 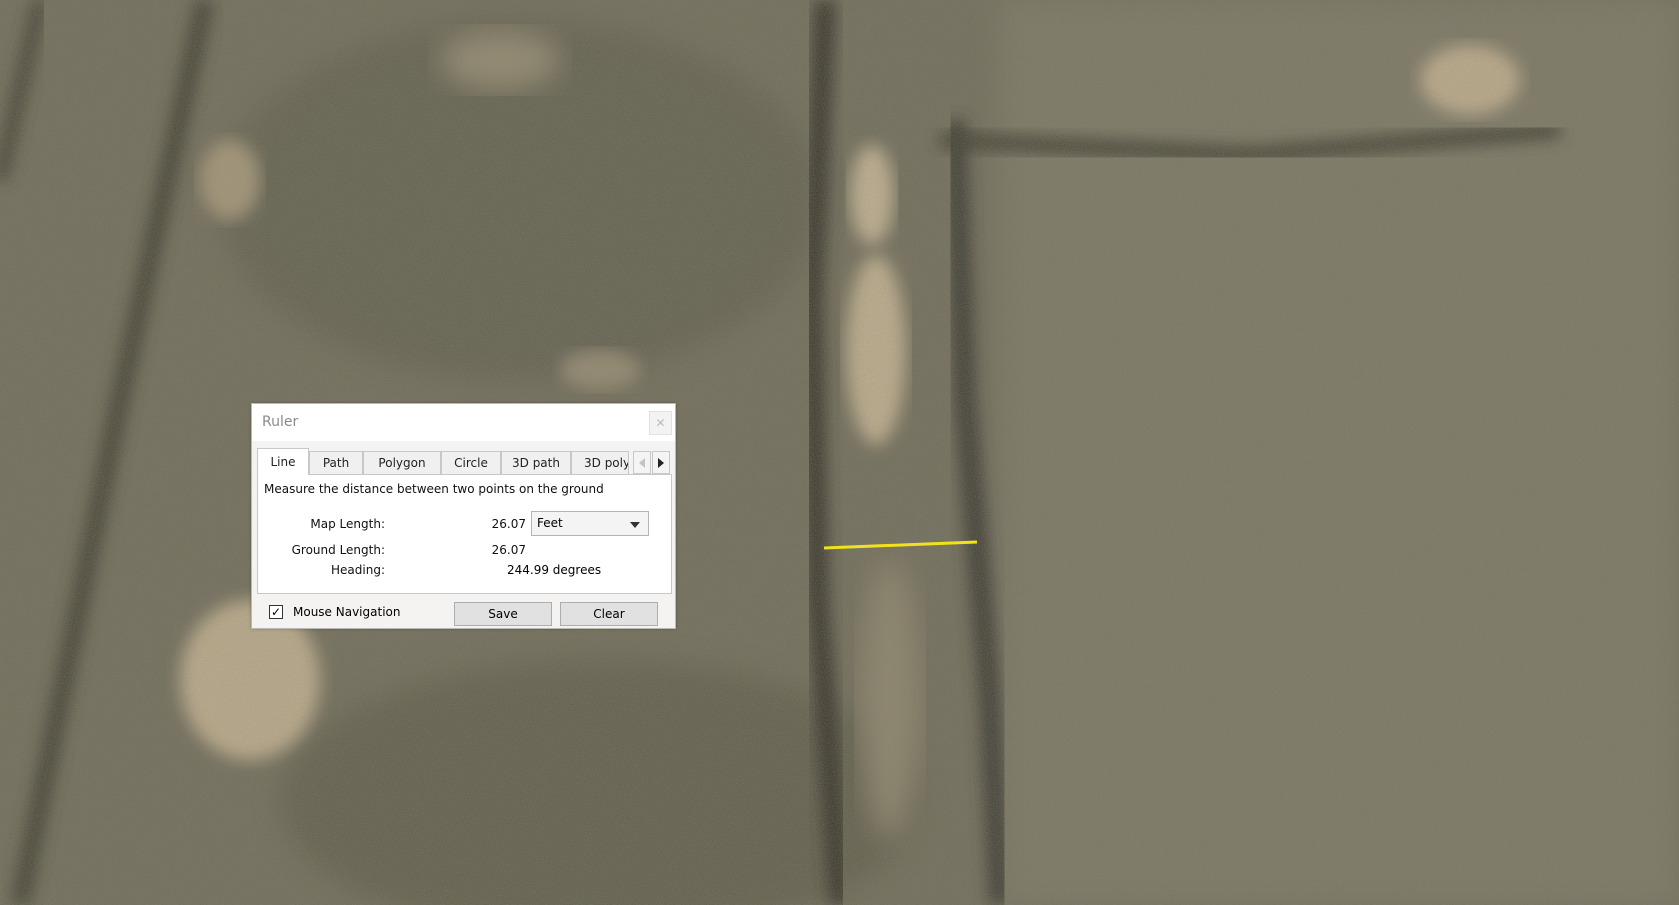 I want to click on map-length-label: Map Length:, so click(x=347, y=524).